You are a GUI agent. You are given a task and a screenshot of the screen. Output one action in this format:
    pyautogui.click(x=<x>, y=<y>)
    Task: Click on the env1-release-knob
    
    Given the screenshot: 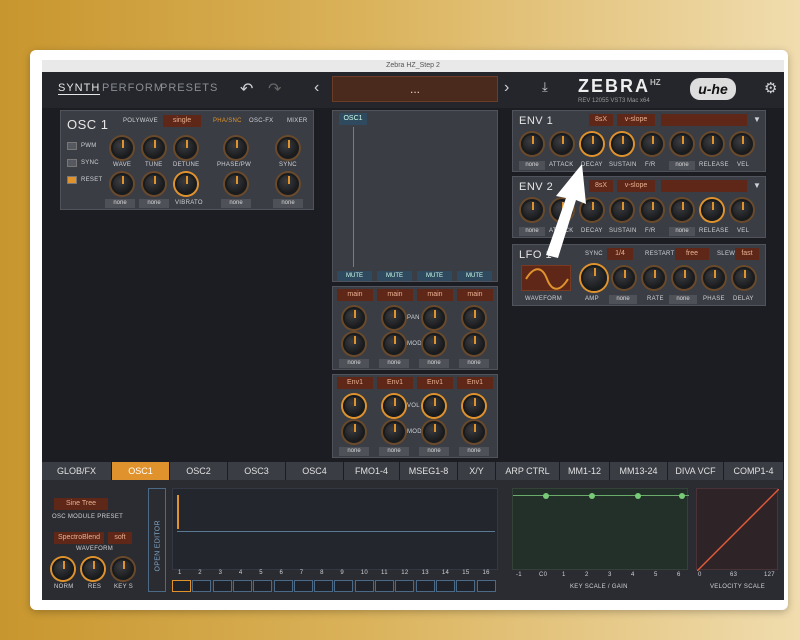 What is the action you would take?
    pyautogui.click(x=712, y=144)
    